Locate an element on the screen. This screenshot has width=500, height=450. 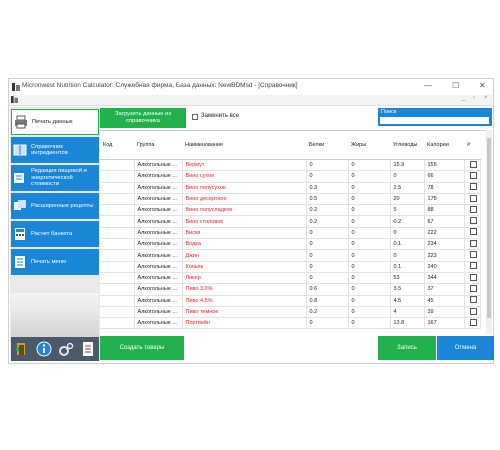
table-row: Алкогольные ... Пиво 3.0% 0.6 0 3.5 37 is located at coordinates (290, 289).